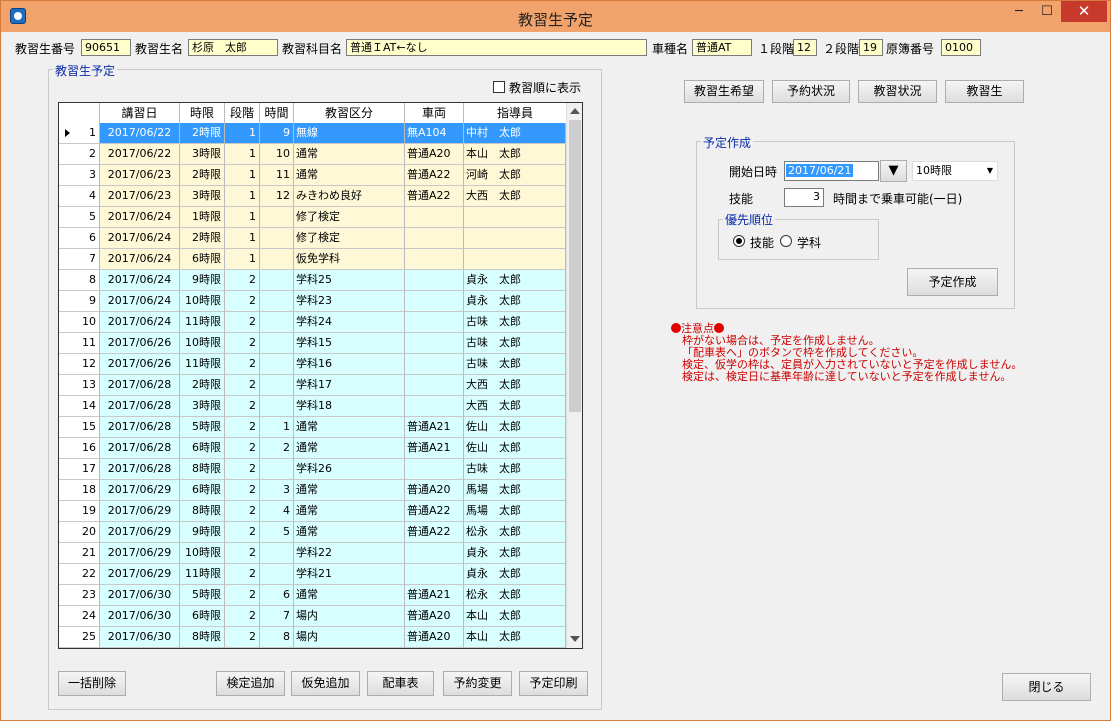 This screenshot has height=721, width=1111. I want to click on table-row: 2 2017/06/22 3時限 1 10 通常 普通A20 本山 太郎, so click(312, 154).